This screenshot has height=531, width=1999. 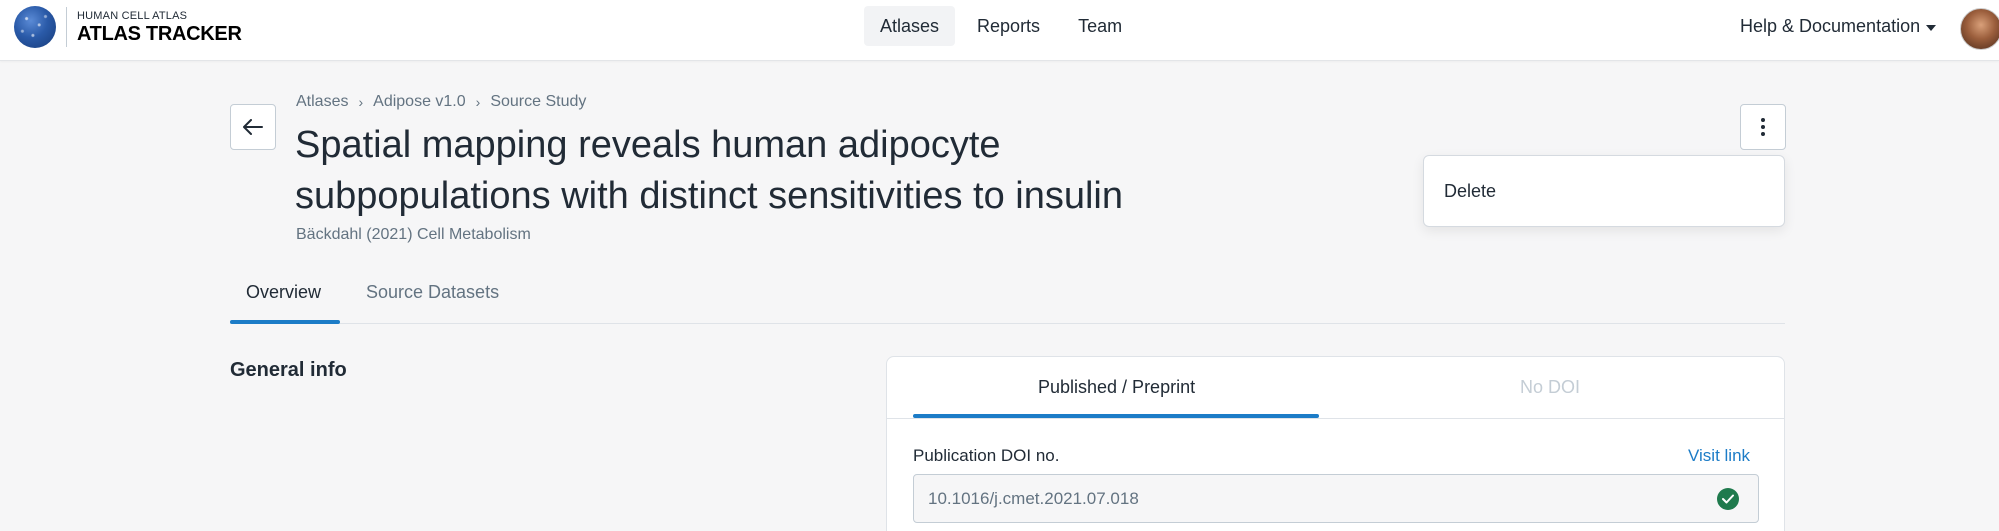 What do you see at coordinates (1550, 387) in the screenshot?
I see `tab-no-doi: No DOI` at bounding box center [1550, 387].